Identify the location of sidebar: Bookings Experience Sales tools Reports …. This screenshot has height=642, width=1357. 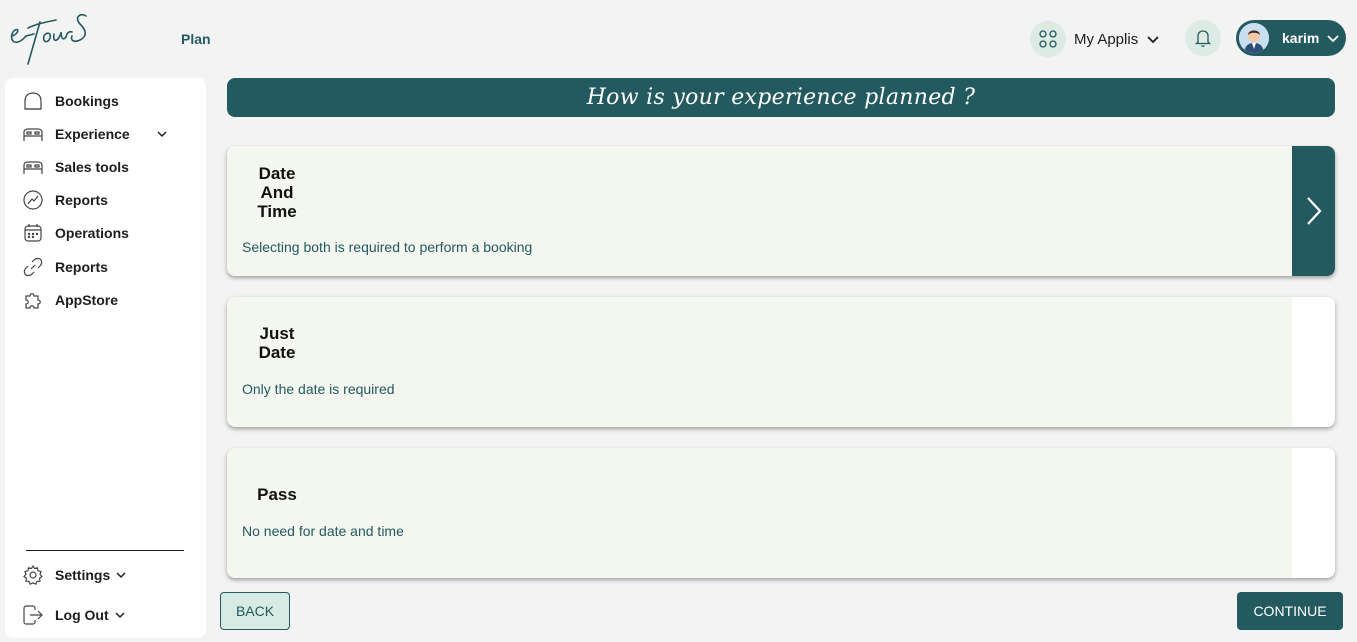
(105, 358).